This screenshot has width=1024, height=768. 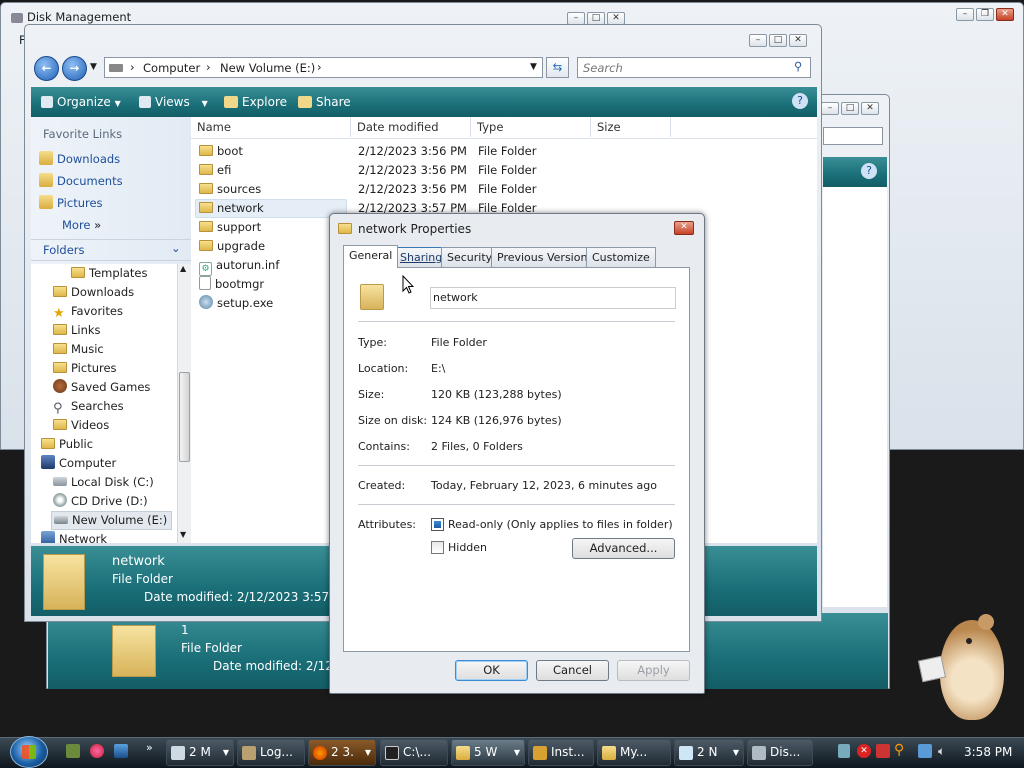 What do you see at coordinates (121, 751) in the screenshot?
I see `quicklaunch-desktop-icon` at bounding box center [121, 751].